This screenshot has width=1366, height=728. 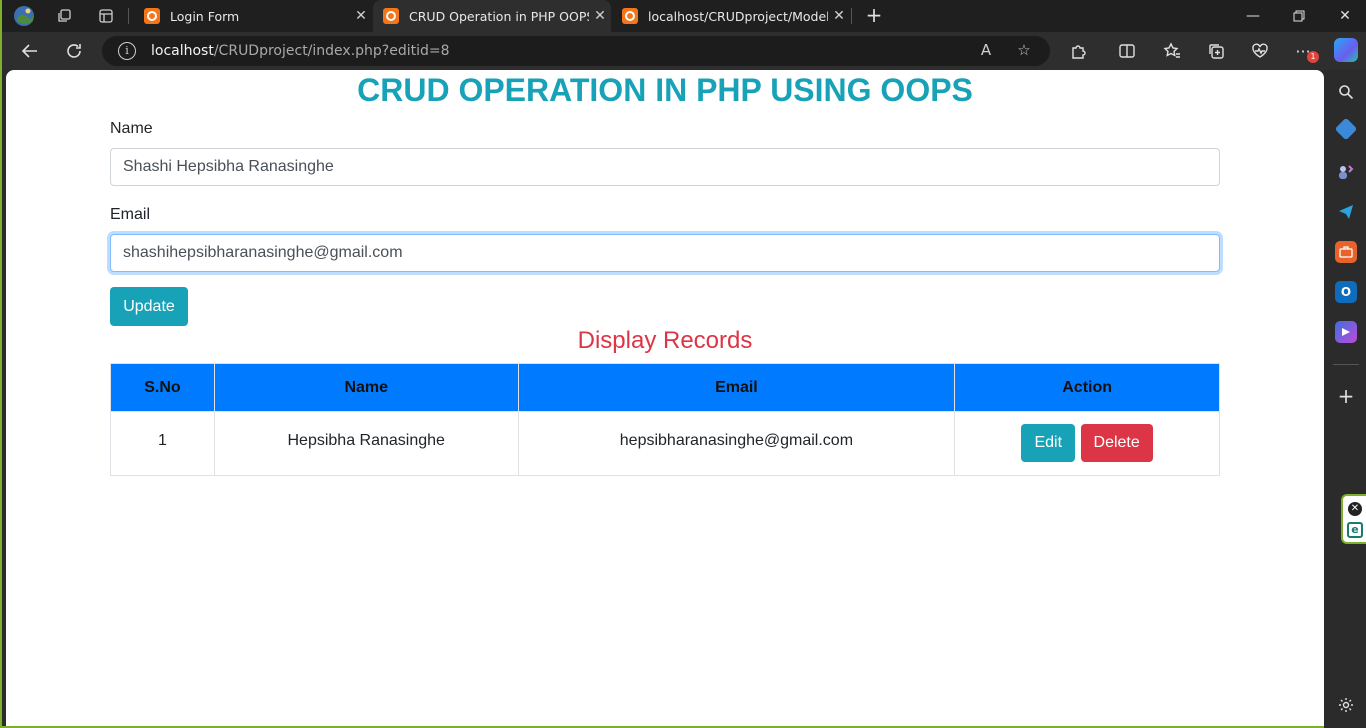 I want to click on close-window-icon: ✕, so click(x=1344, y=16).